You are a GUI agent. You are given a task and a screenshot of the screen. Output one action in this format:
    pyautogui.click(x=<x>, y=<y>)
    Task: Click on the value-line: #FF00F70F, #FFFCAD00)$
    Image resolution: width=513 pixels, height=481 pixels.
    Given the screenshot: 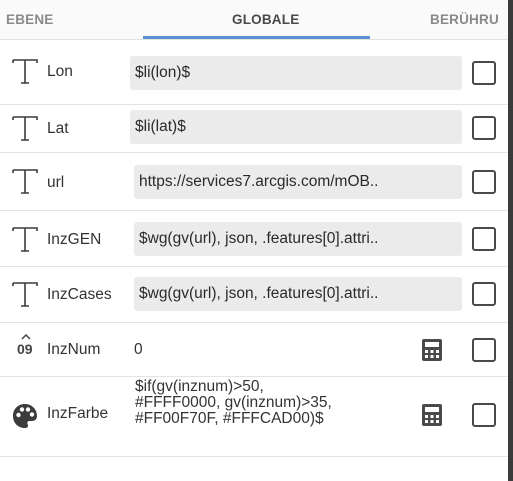 What is the action you would take?
    pyautogui.click(x=229, y=418)
    